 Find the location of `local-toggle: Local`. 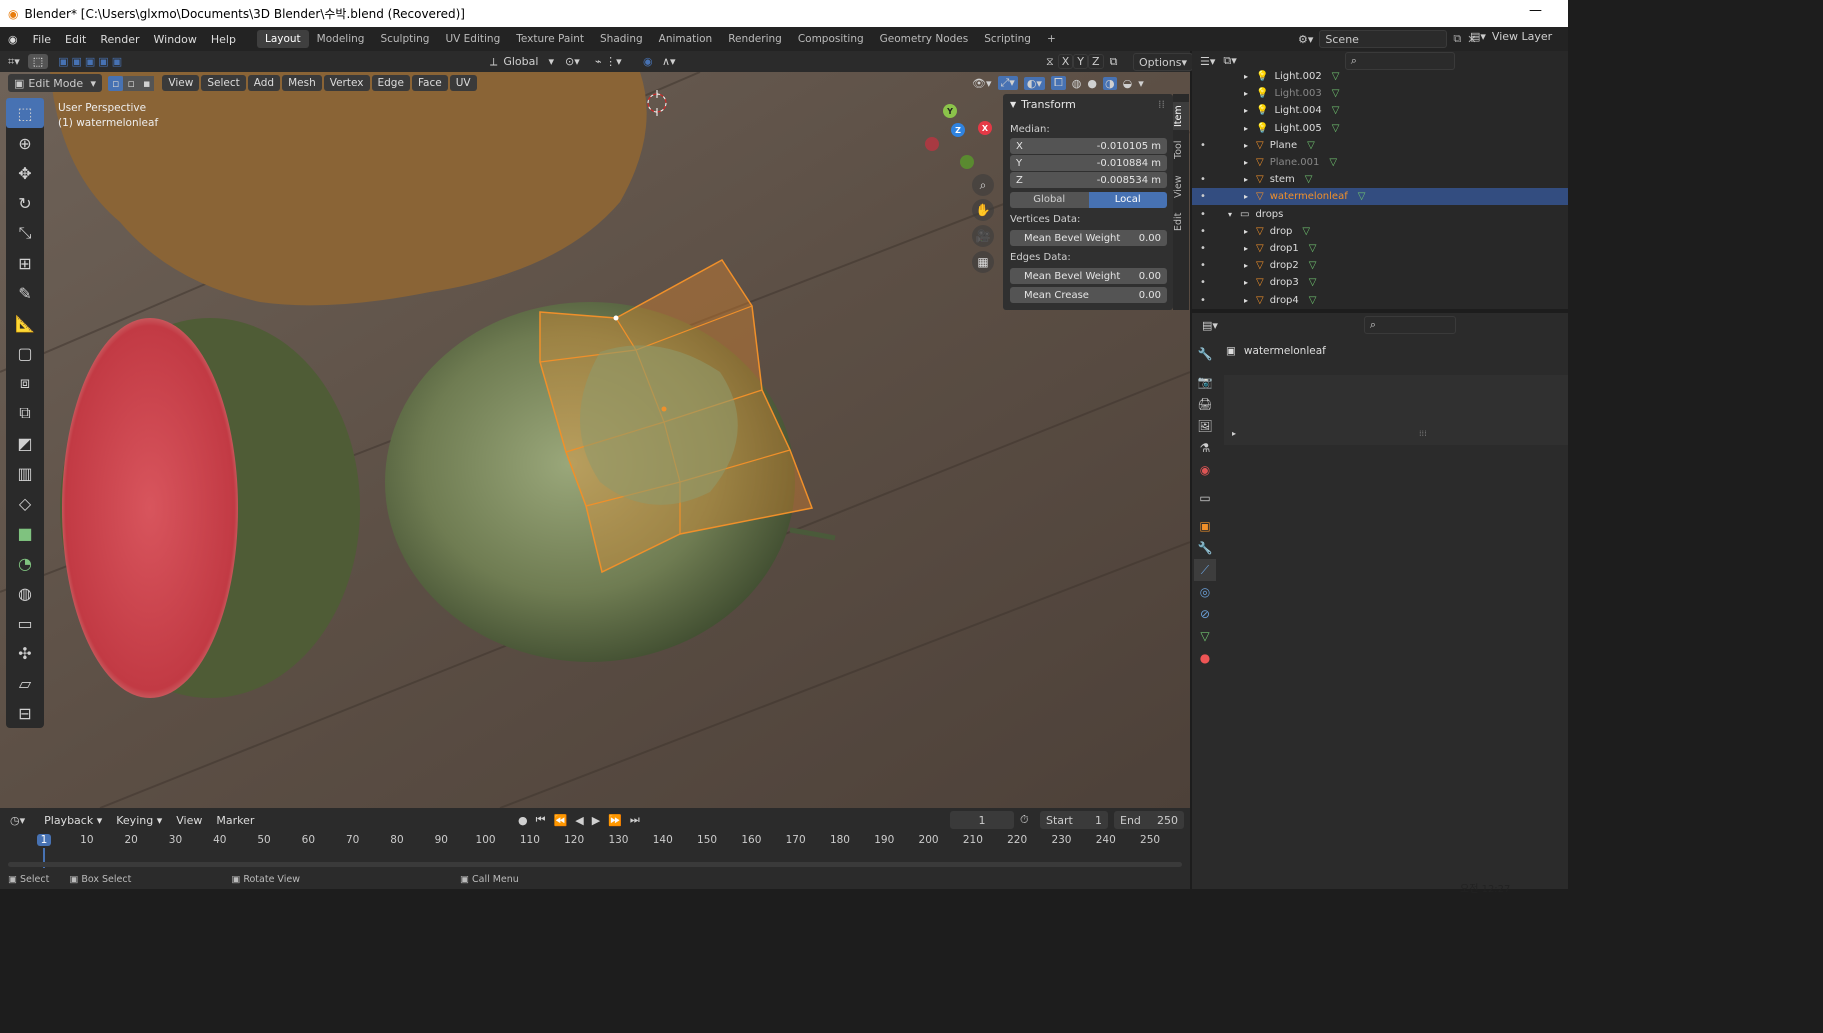

local-toggle: Local is located at coordinates (1127, 200).